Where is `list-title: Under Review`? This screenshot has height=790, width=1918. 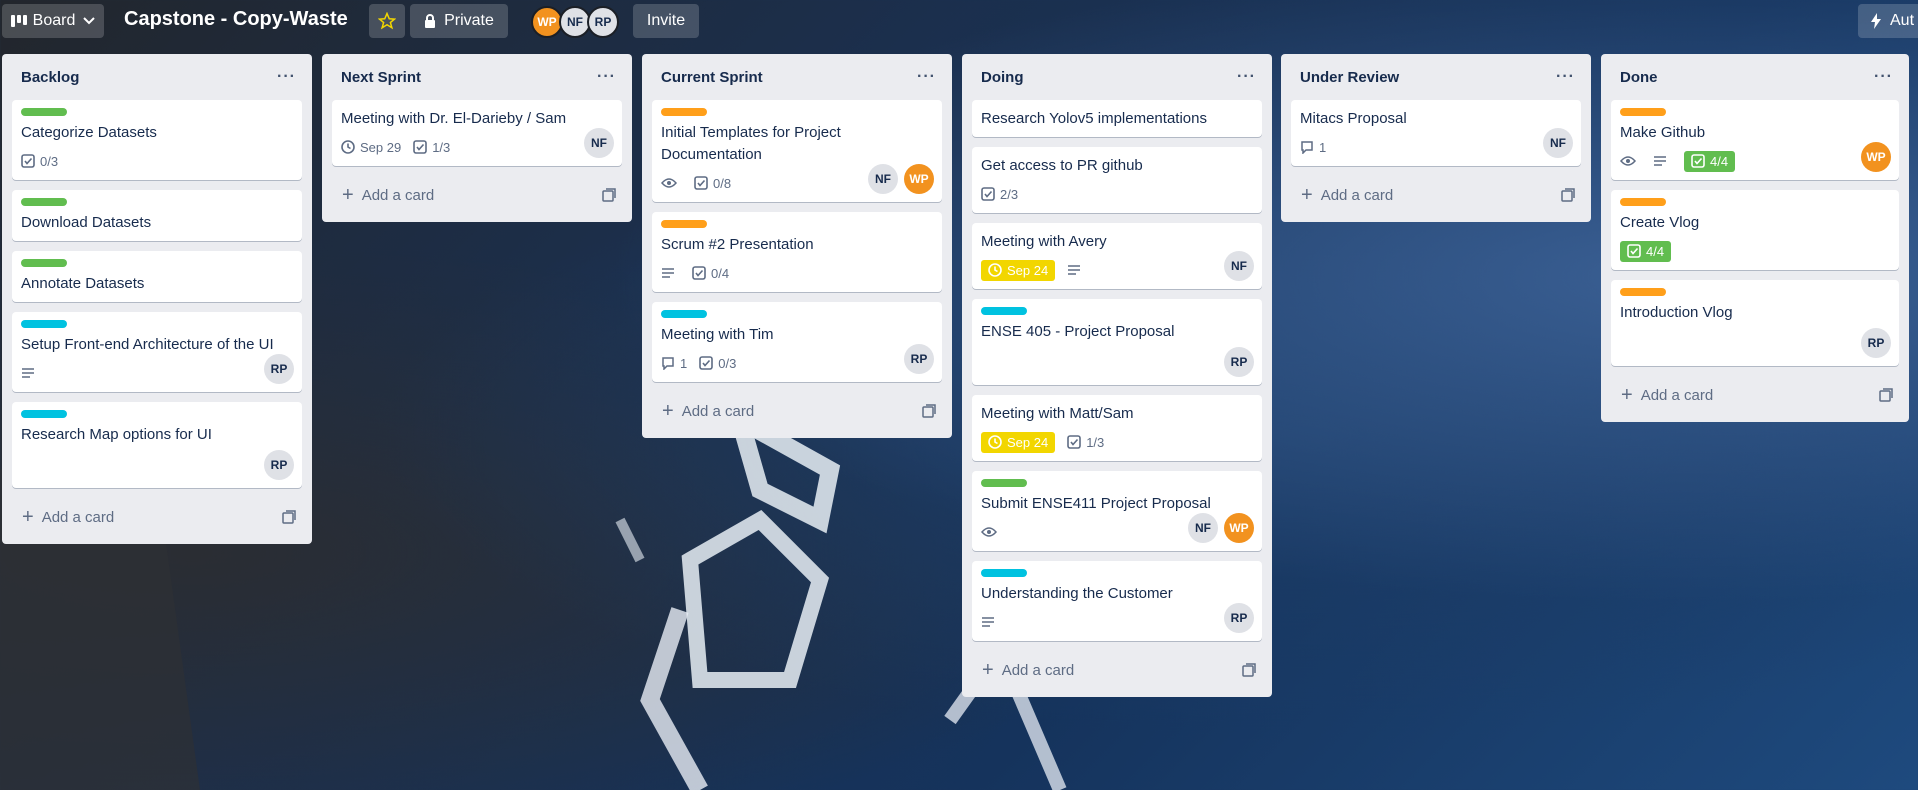
list-title: Under Review is located at coordinates (1349, 77).